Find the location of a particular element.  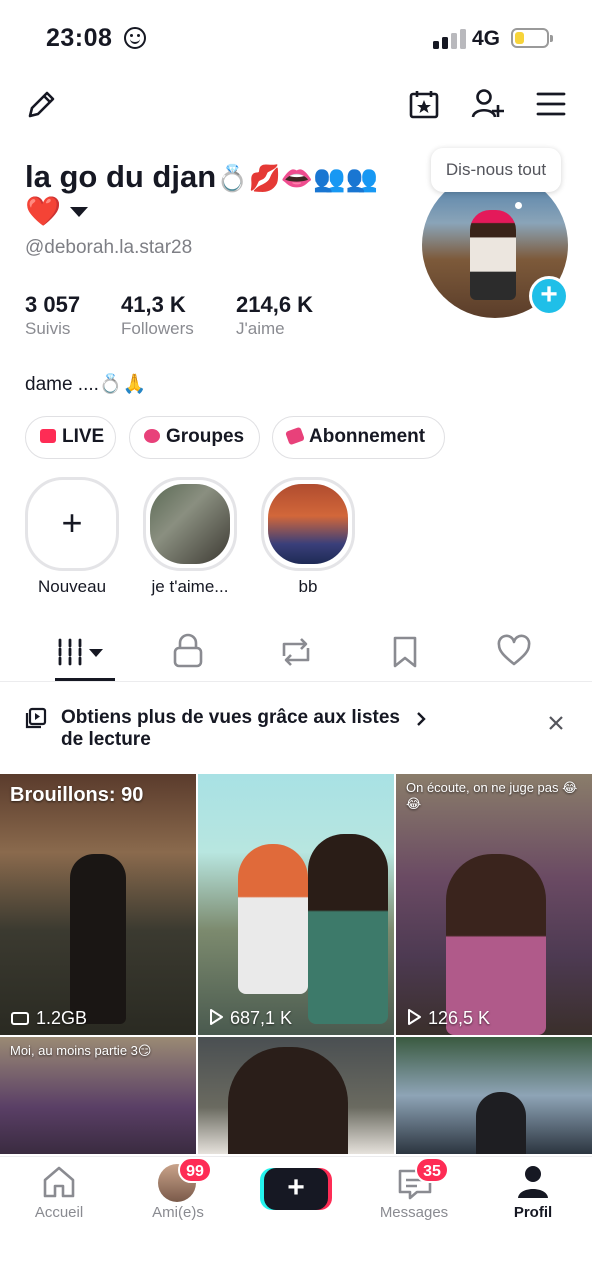

edit-pencil-icon is located at coordinates (41, 105).